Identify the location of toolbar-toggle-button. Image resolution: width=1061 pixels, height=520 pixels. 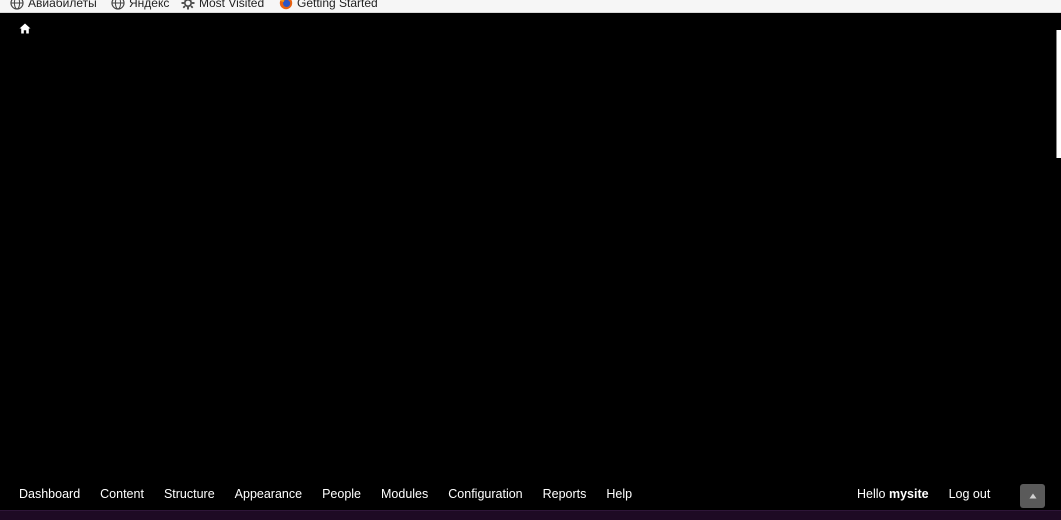
(1032, 496).